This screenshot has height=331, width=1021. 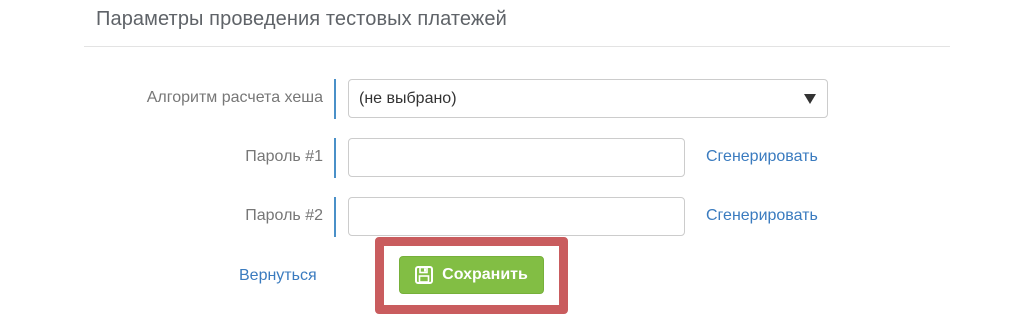 I want to click on password2-label-bar, so click(x=335, y=217).